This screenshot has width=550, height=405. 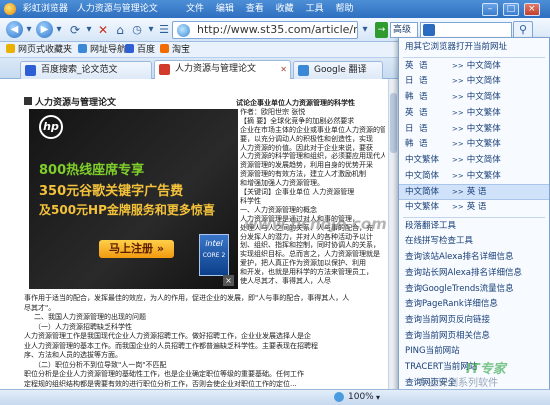 I want to click on search-engine-select: 高级, so click(x=404, y=30).